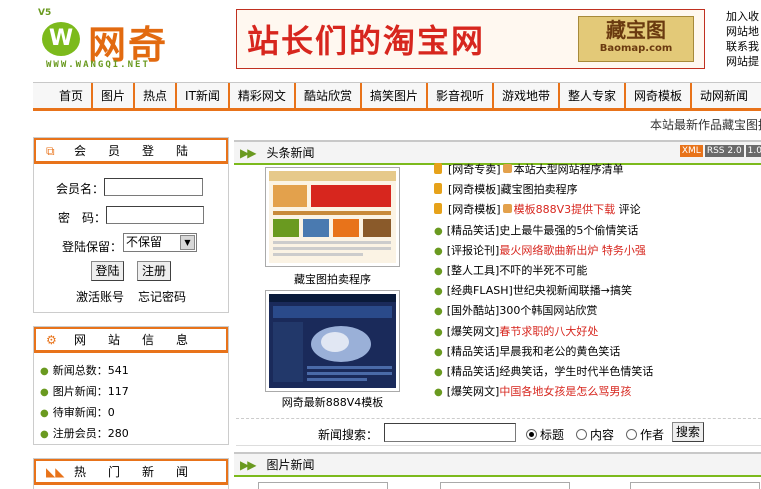 The image size is (761, 489). I want to click on banner-brand-logo: 藏宝图 Baomap.com, so click(636, 39).